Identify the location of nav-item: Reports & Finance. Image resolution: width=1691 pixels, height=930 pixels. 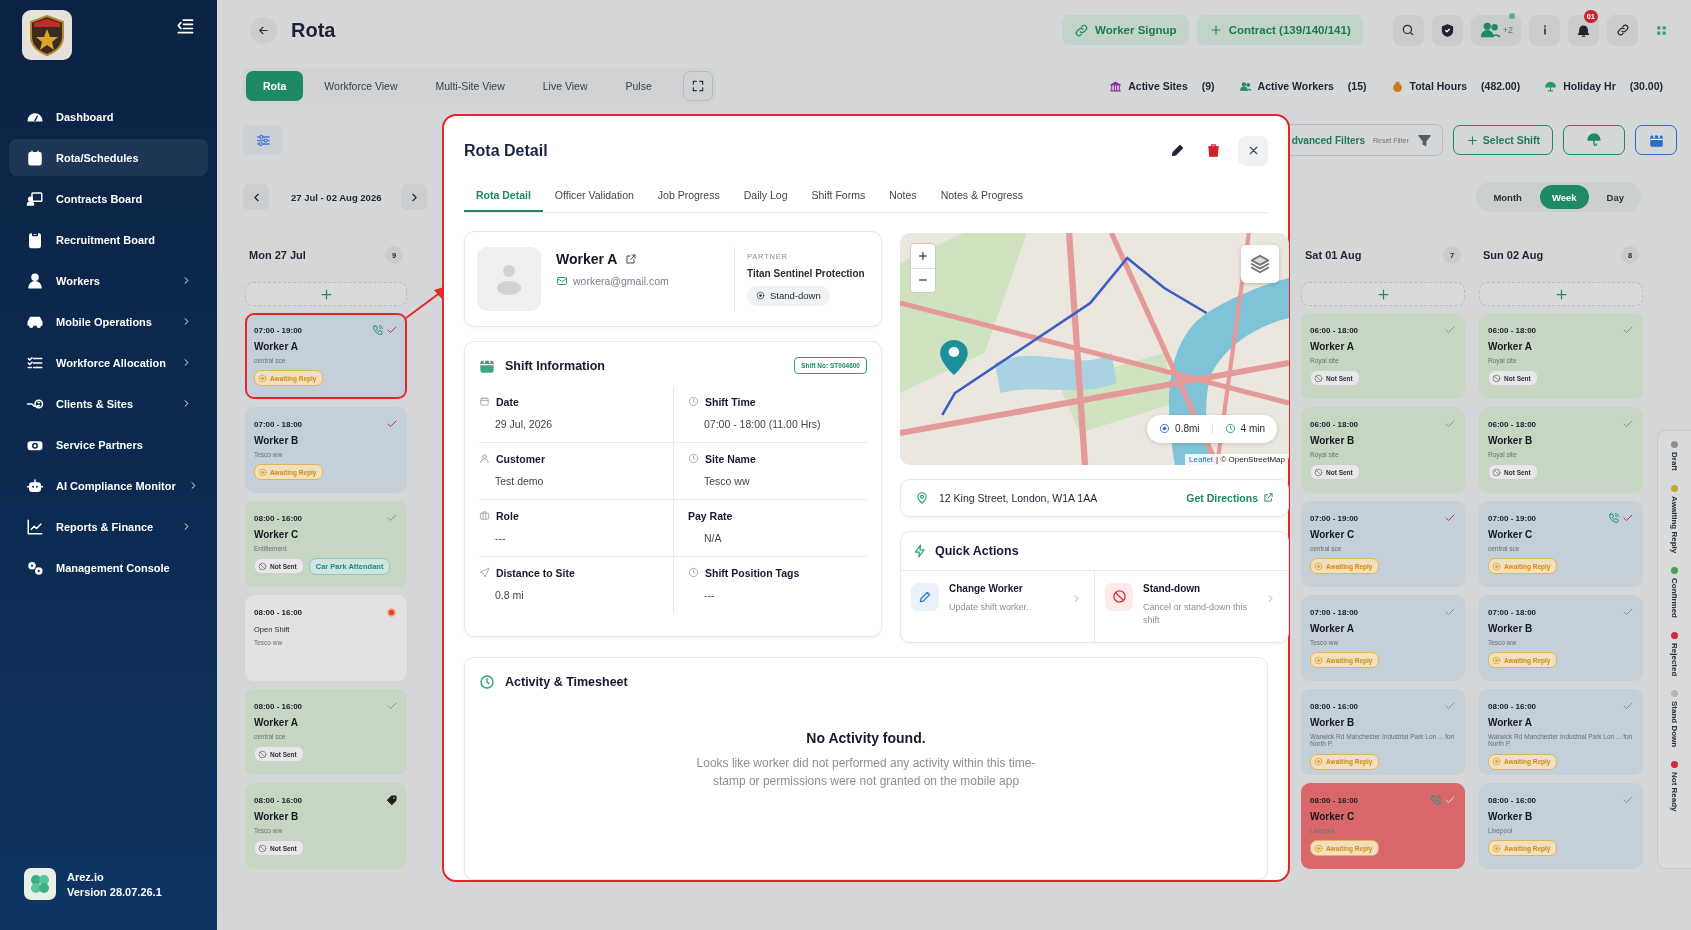
(108, 526).